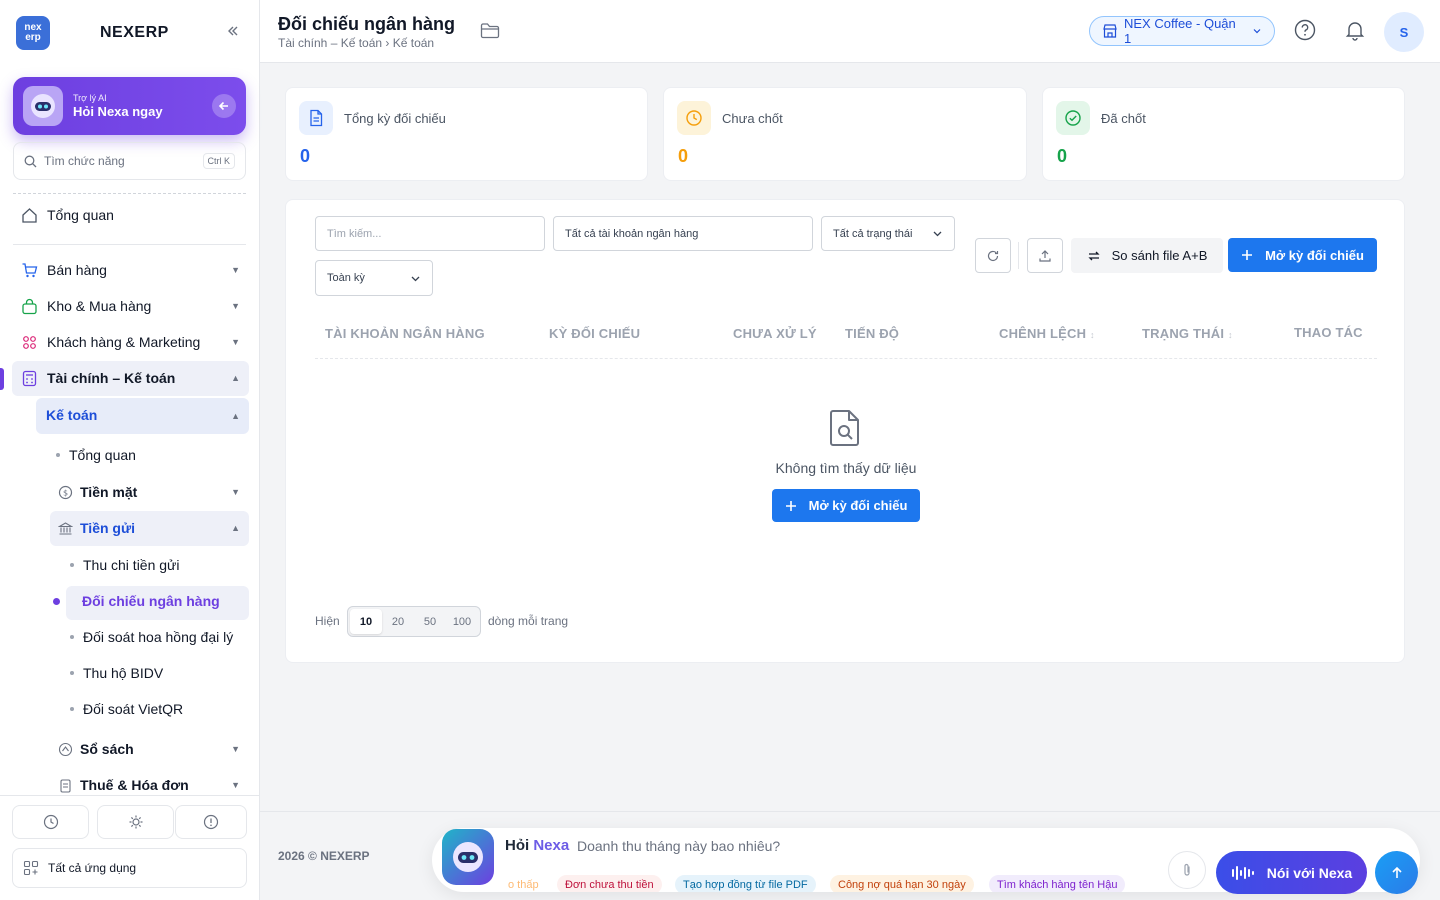  What do you see at coordinates (131, 270) in the screenshot?
I see `sidebar-item-sales: Bán hàng ▼` at bounding box center [131, 270].